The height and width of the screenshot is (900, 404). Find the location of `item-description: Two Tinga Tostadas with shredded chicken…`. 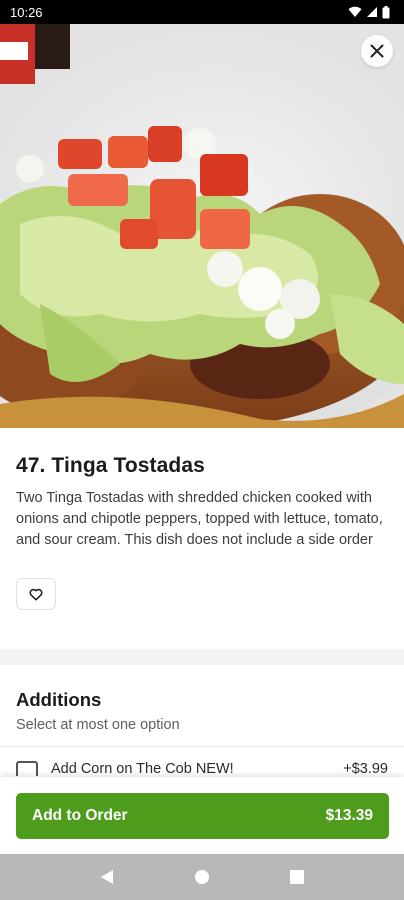

item-description: Two Tinga Tostadas with shredded chicken… is located at coordinates (199, 519).